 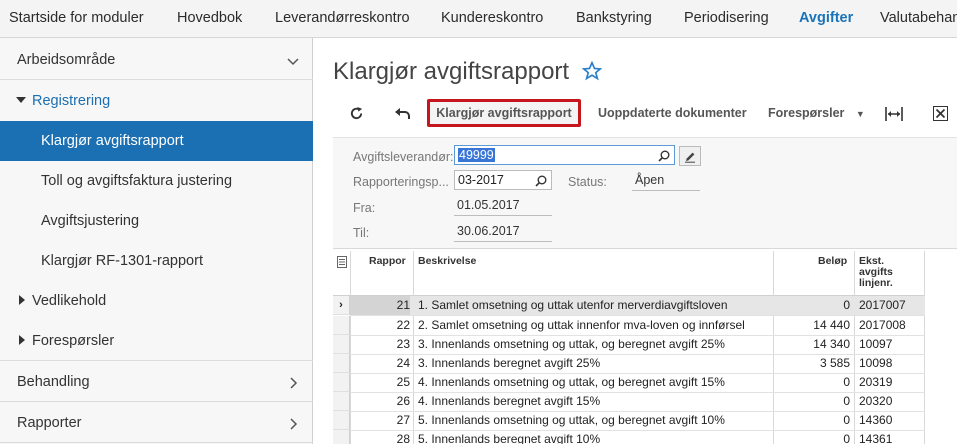 I want to click on nav-avgifter: Avgifter, so click(x=826, y=18).